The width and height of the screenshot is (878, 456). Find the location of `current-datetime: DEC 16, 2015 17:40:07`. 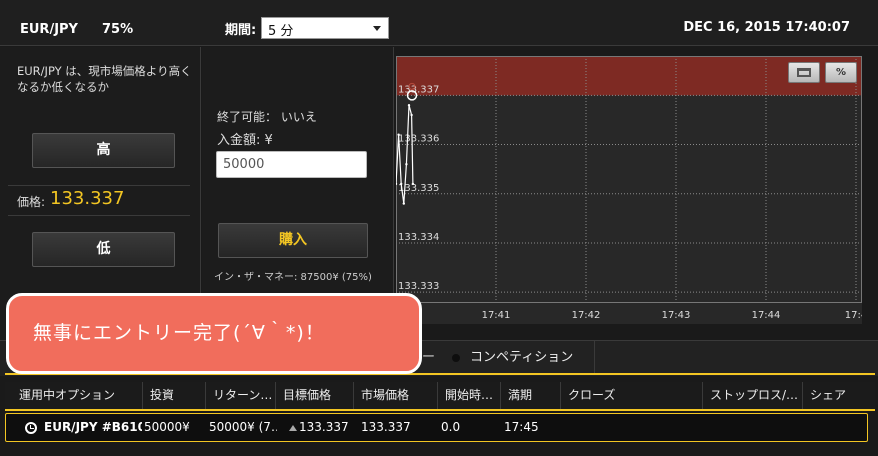

current-datetime: DEC 16, 2015 17:40:07 is located at coordinates (766, 27).